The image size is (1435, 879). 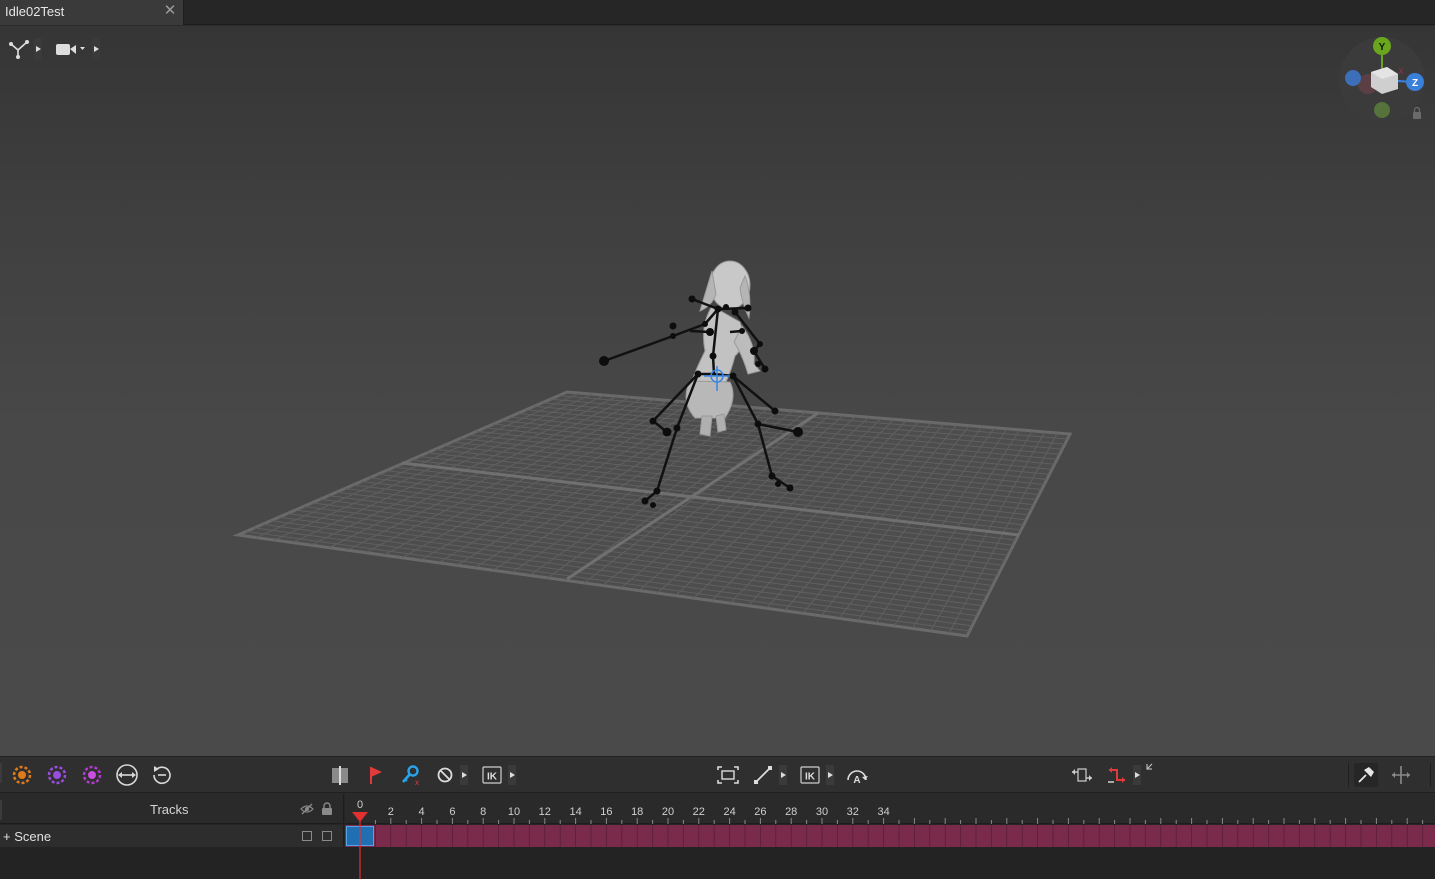 I want to click on ik-dropdown, so click(x=512, y=775).